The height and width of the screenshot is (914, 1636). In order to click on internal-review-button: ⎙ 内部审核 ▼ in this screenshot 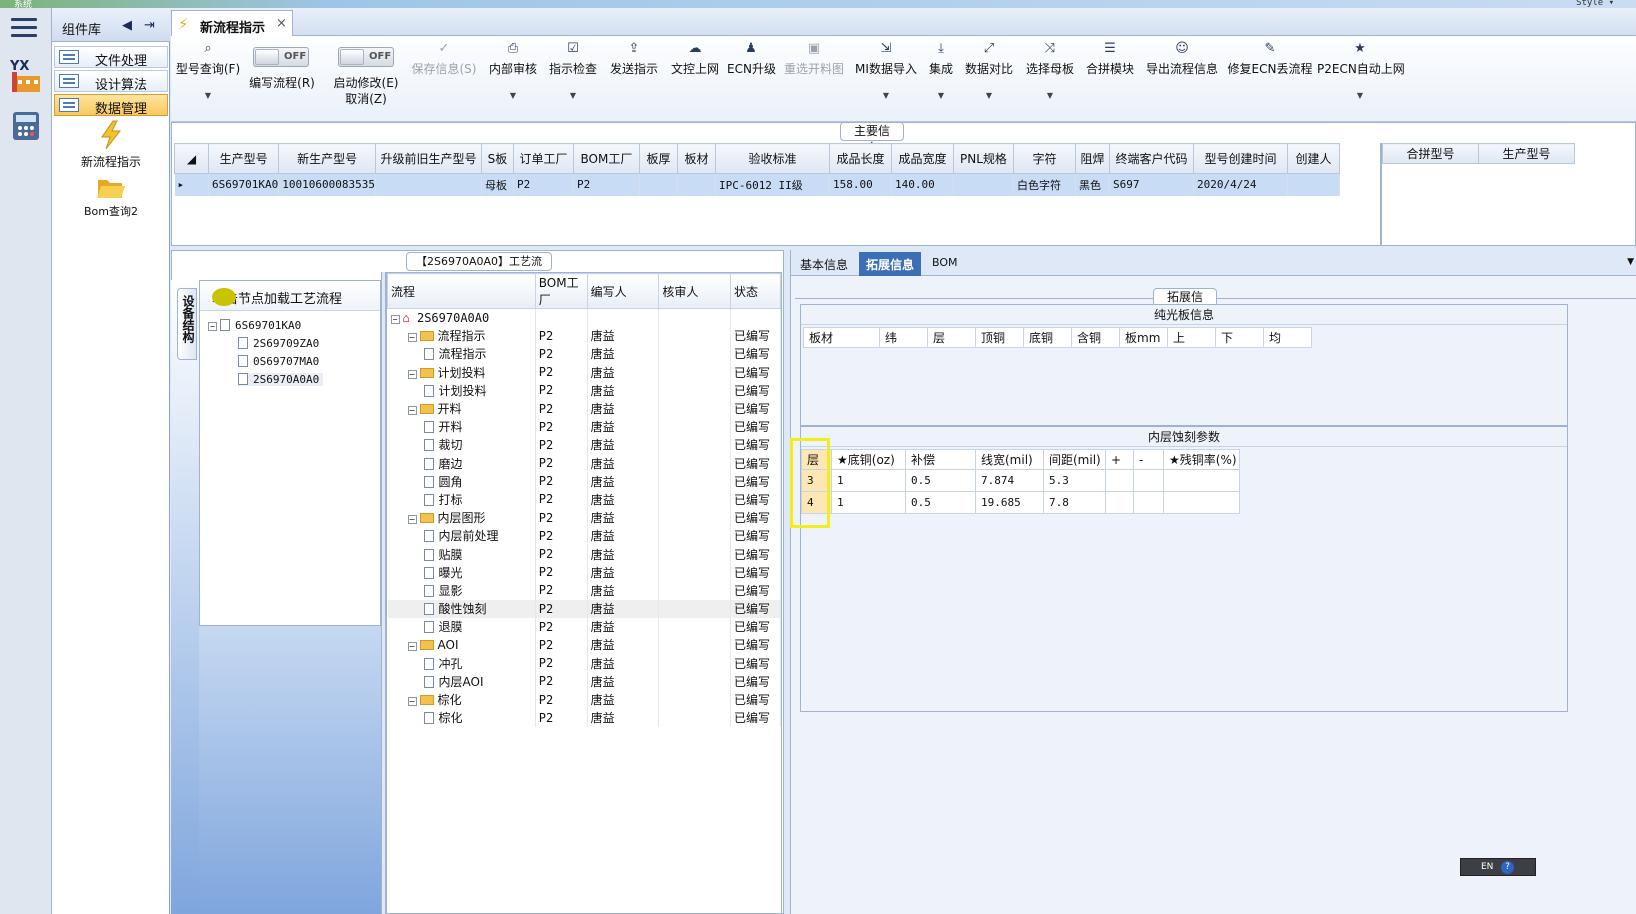, I will do `click(513, 76)`.